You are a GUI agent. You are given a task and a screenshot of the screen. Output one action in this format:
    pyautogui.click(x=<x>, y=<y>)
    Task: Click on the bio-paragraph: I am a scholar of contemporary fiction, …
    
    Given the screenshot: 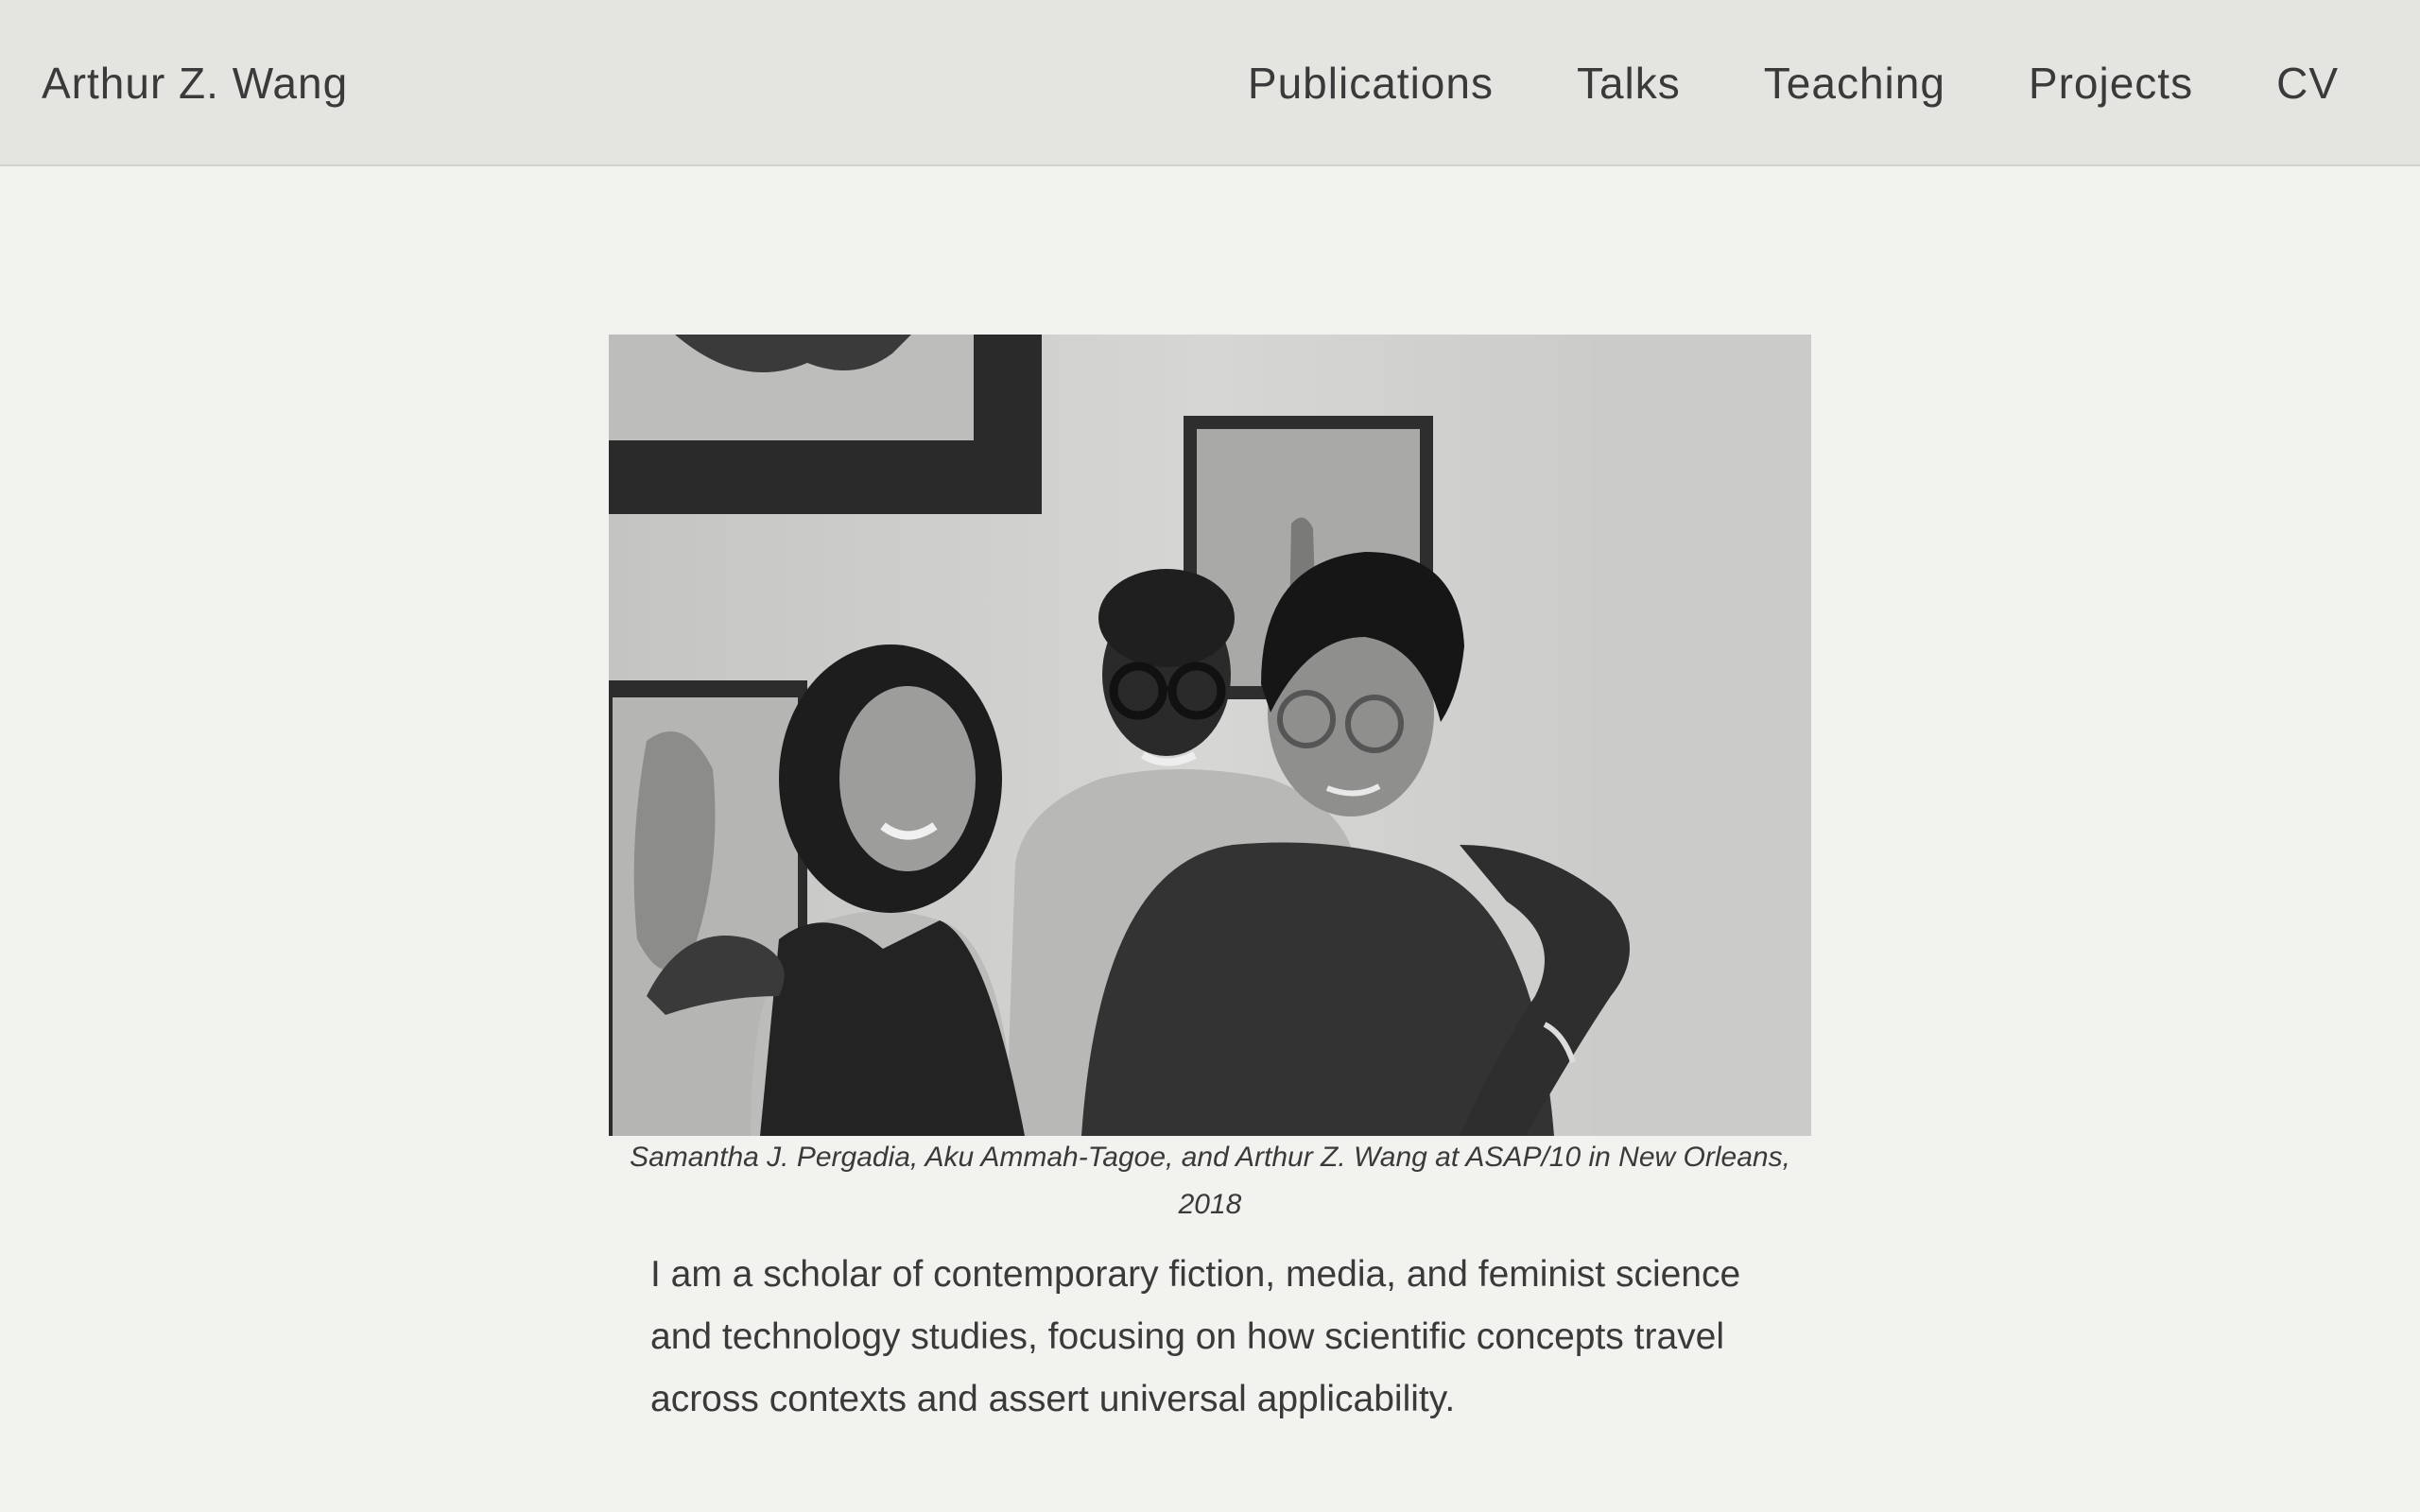 What is the action you would take?
    pyautogui.click(x=1196, y=1336)
    